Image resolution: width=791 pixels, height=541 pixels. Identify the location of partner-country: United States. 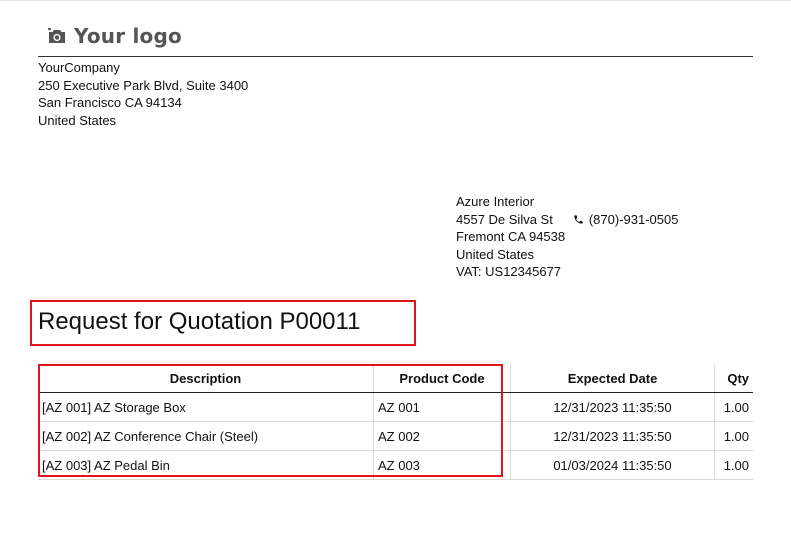
(495, 254).